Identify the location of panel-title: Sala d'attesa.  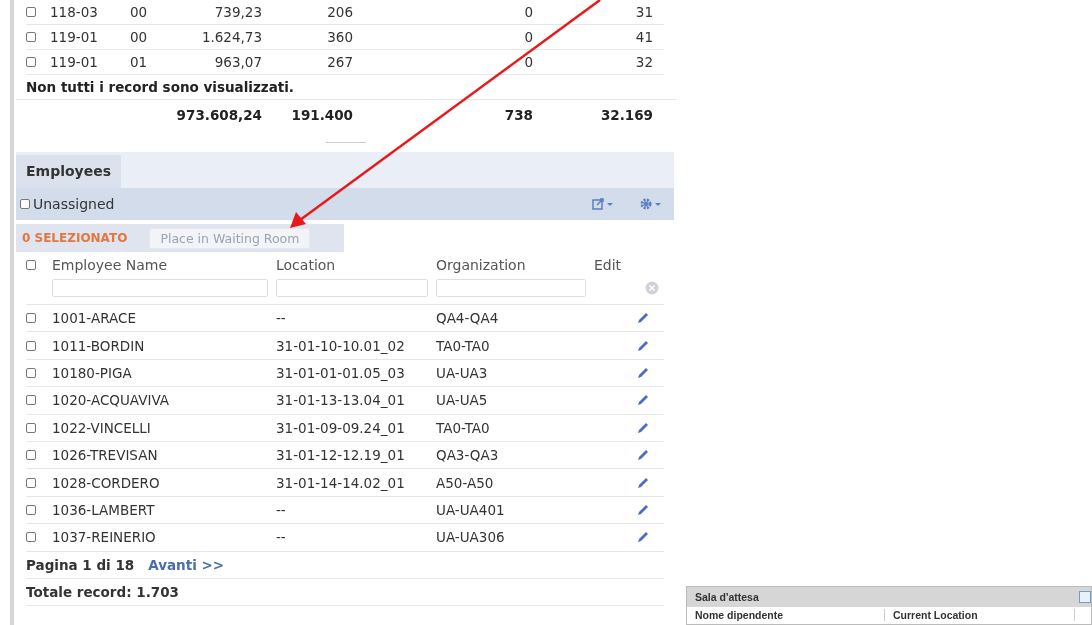
(727, 597).